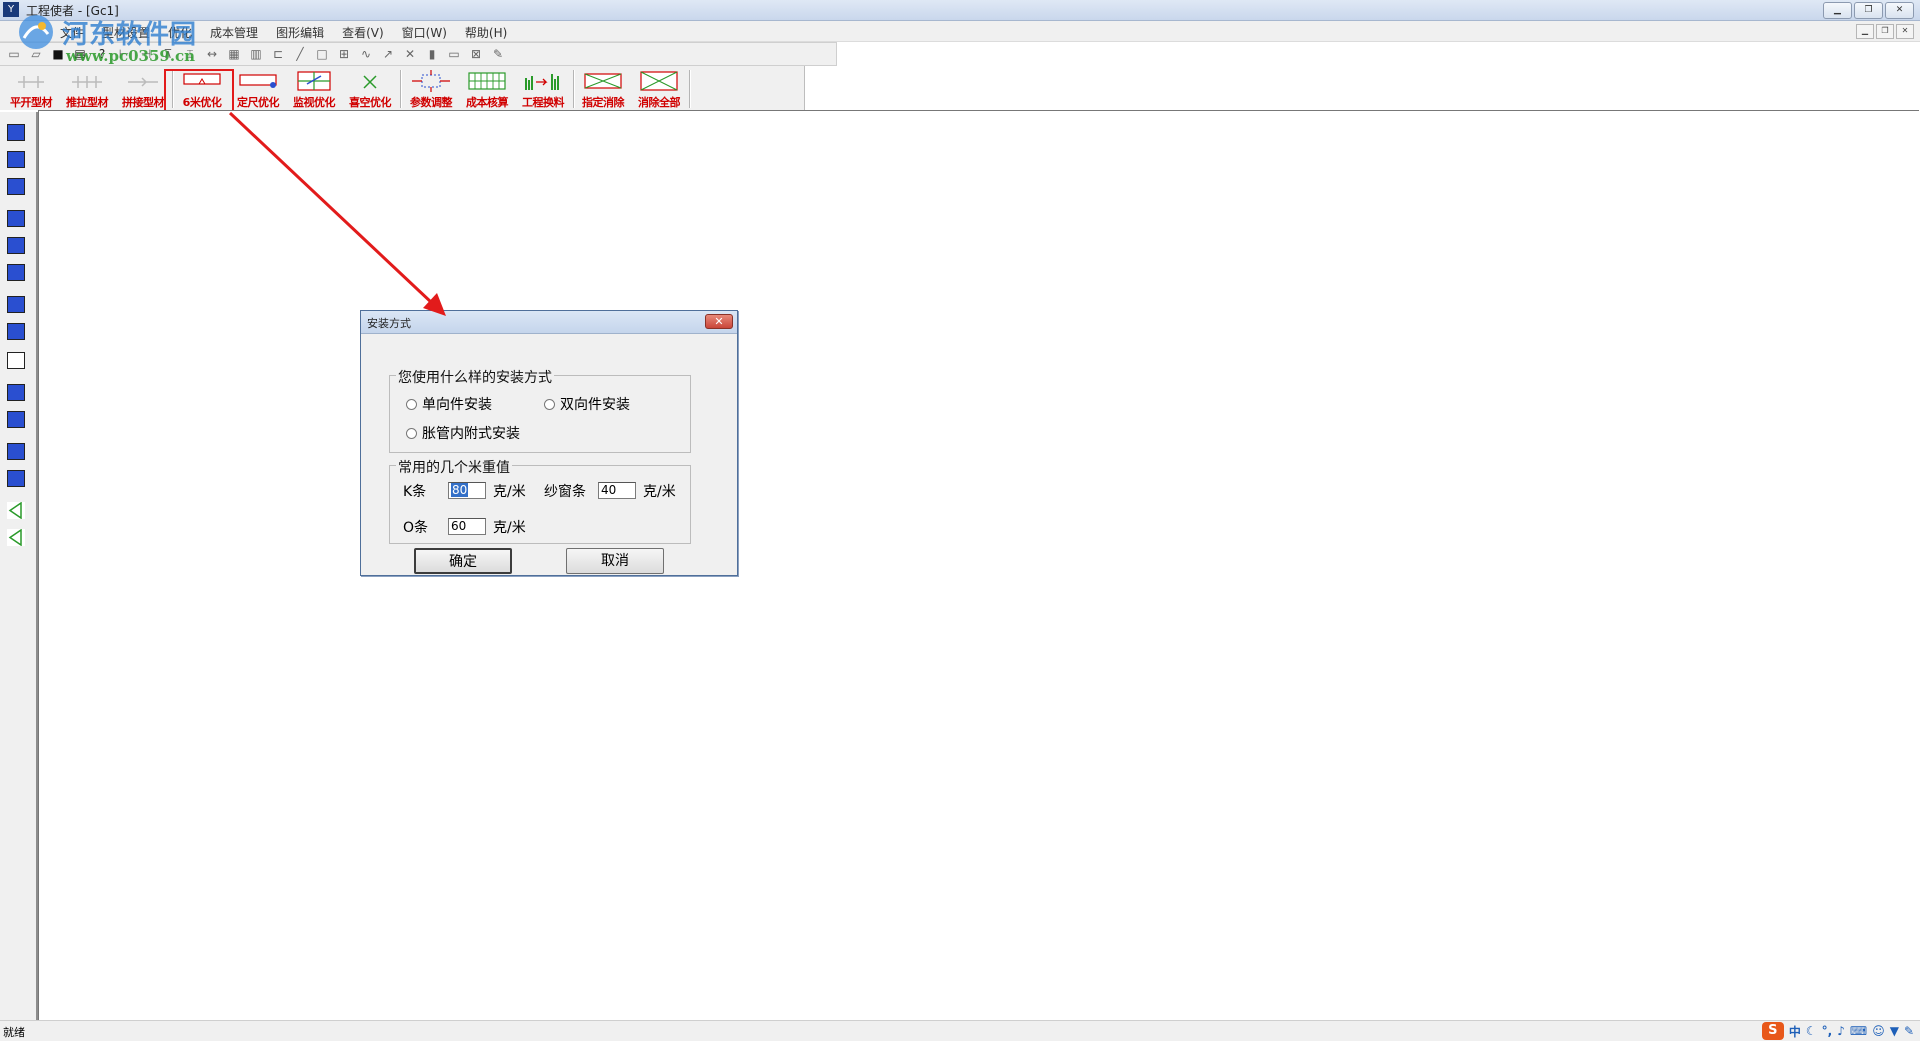  Describe the element at coordinates (1841, 1031) in the screenshot. I see `microphone-icon: ♪` at that location.